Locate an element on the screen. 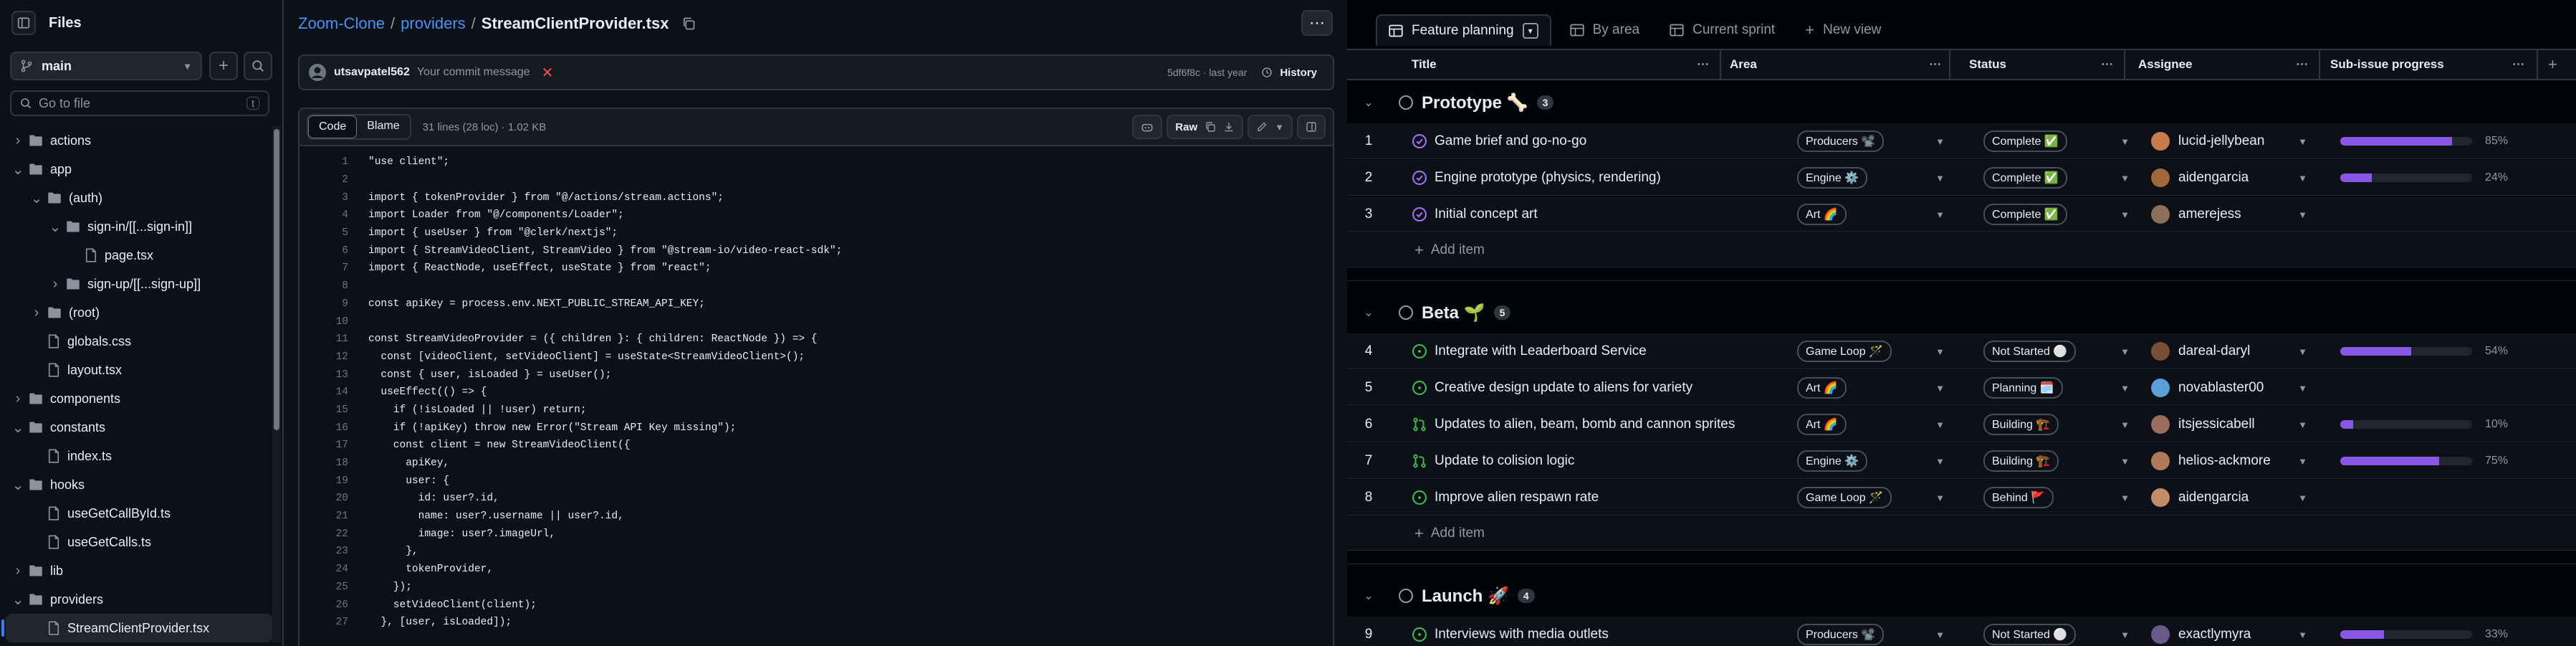 This screenshot has width=2576, height=646. line-number: 7 is located at coordinates (334, 268).